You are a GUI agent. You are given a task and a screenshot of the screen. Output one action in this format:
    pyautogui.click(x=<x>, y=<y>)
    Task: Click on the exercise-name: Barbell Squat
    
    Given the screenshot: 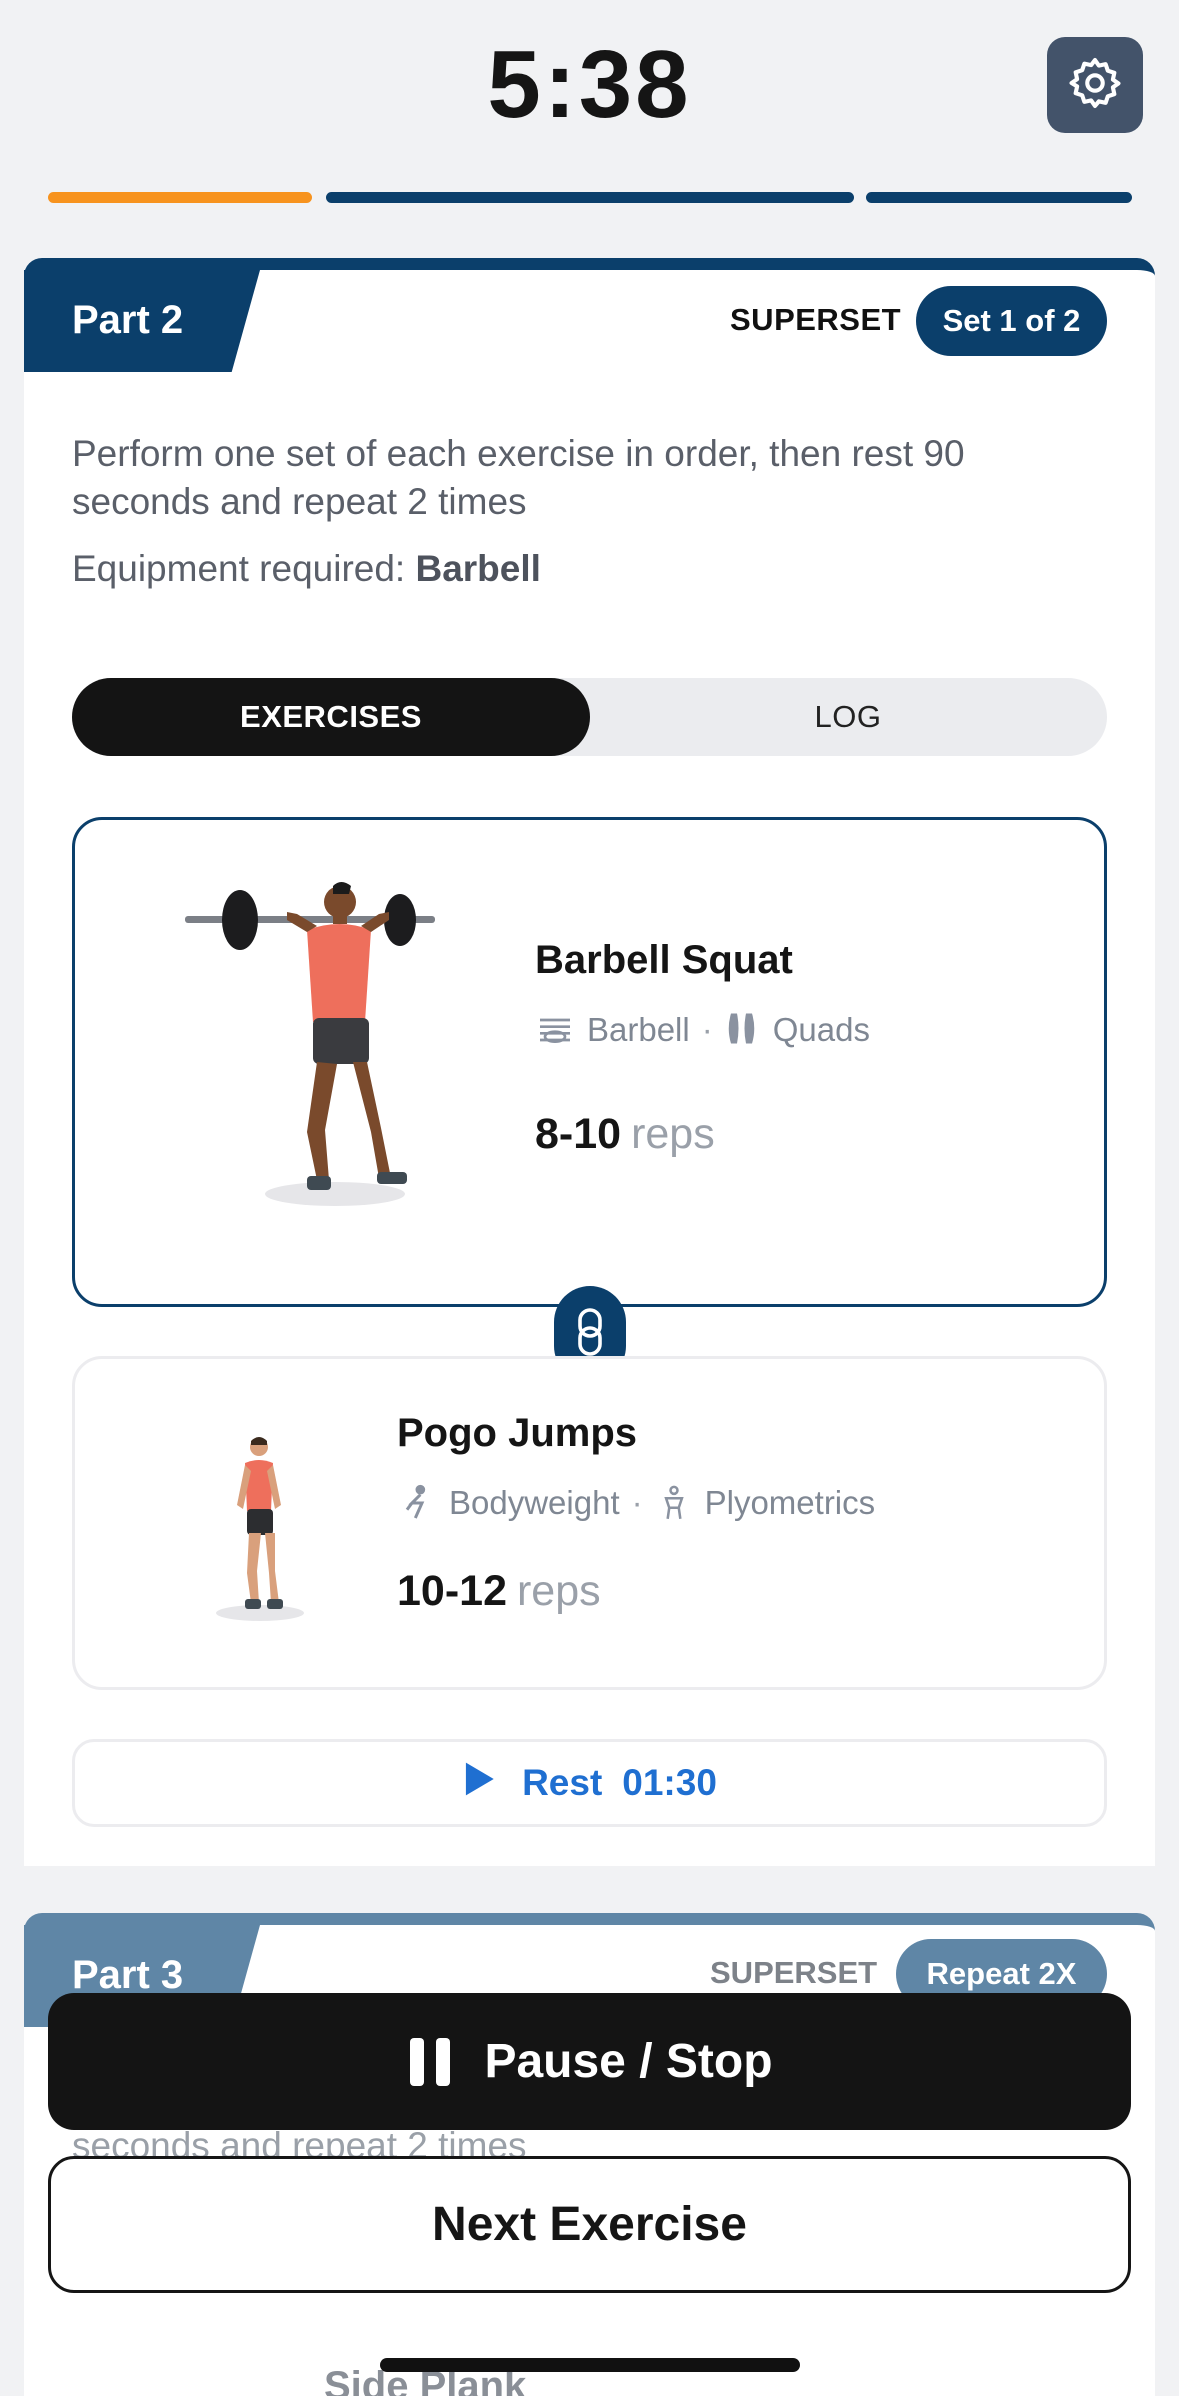 What is the action you would take?
    pyautogui.click(x=664, y=960)
    